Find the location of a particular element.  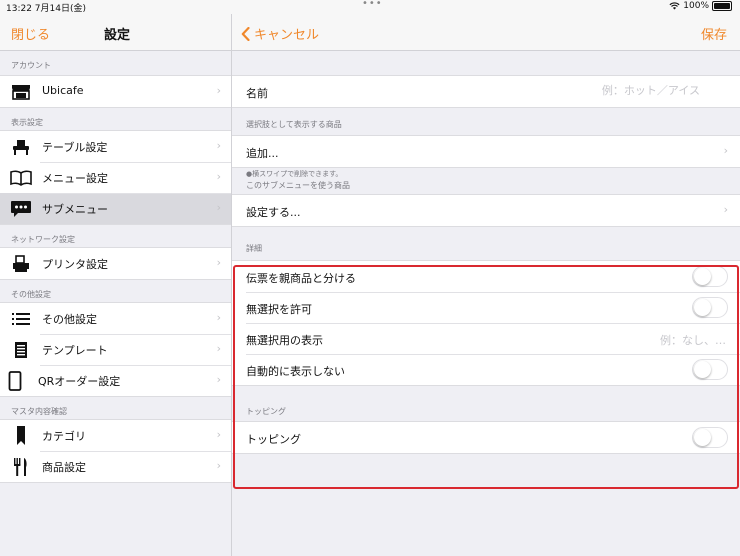

sidebar-item-label: カテゴリ is located at coordinates (64, 436).